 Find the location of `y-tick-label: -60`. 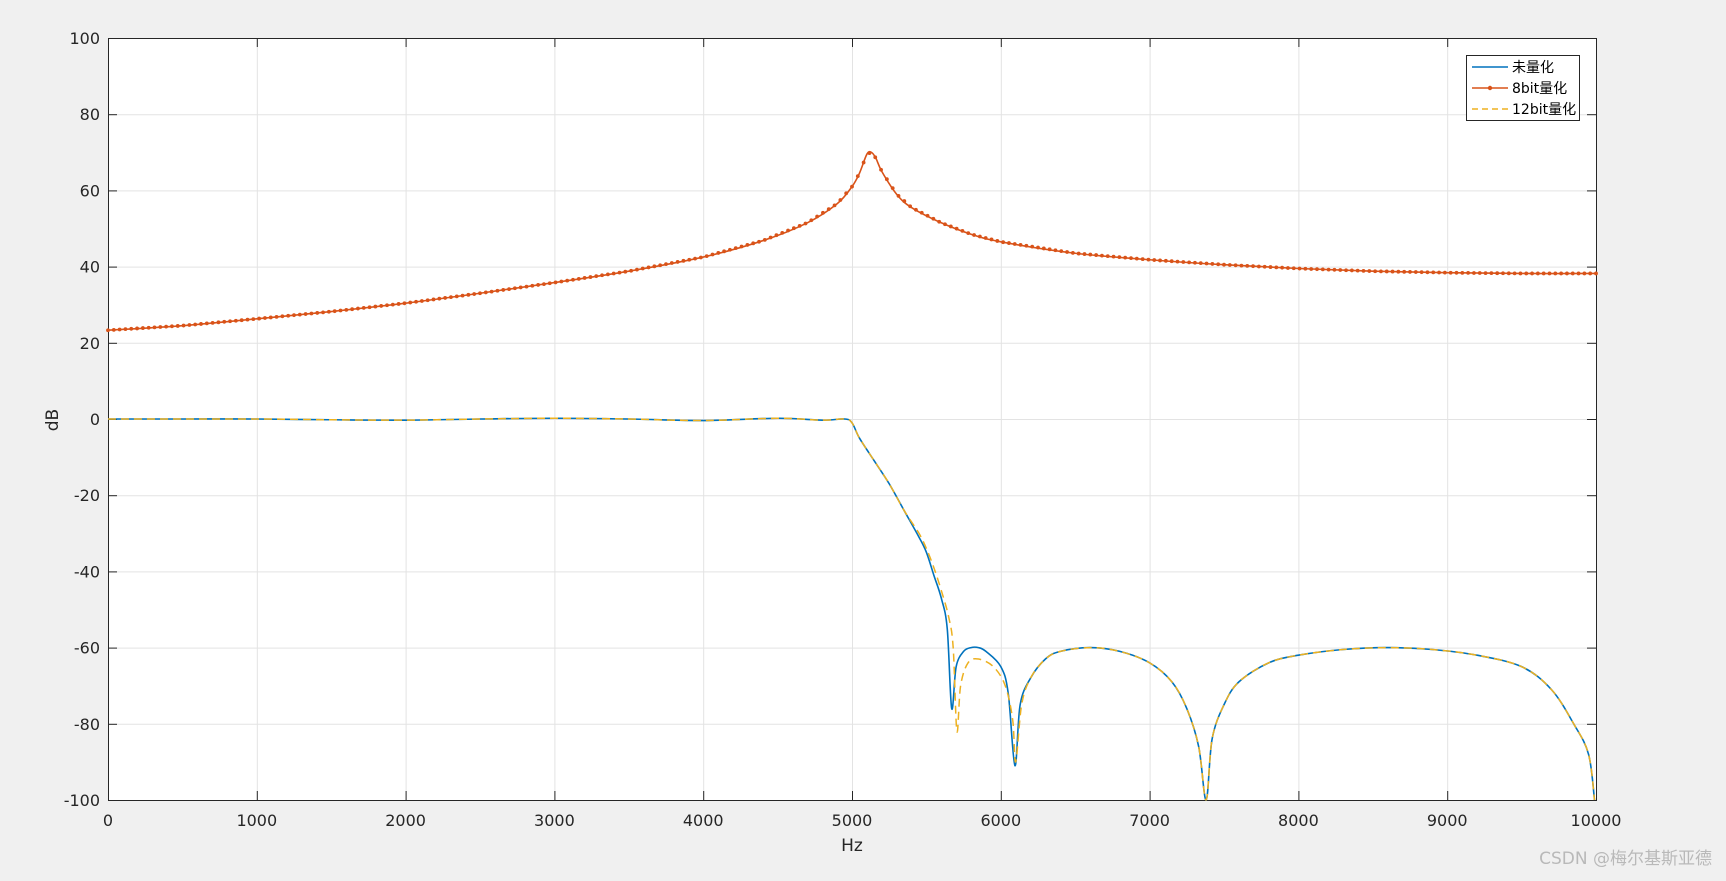

y-tick-label: -60 is located at coordinates (87, 648).